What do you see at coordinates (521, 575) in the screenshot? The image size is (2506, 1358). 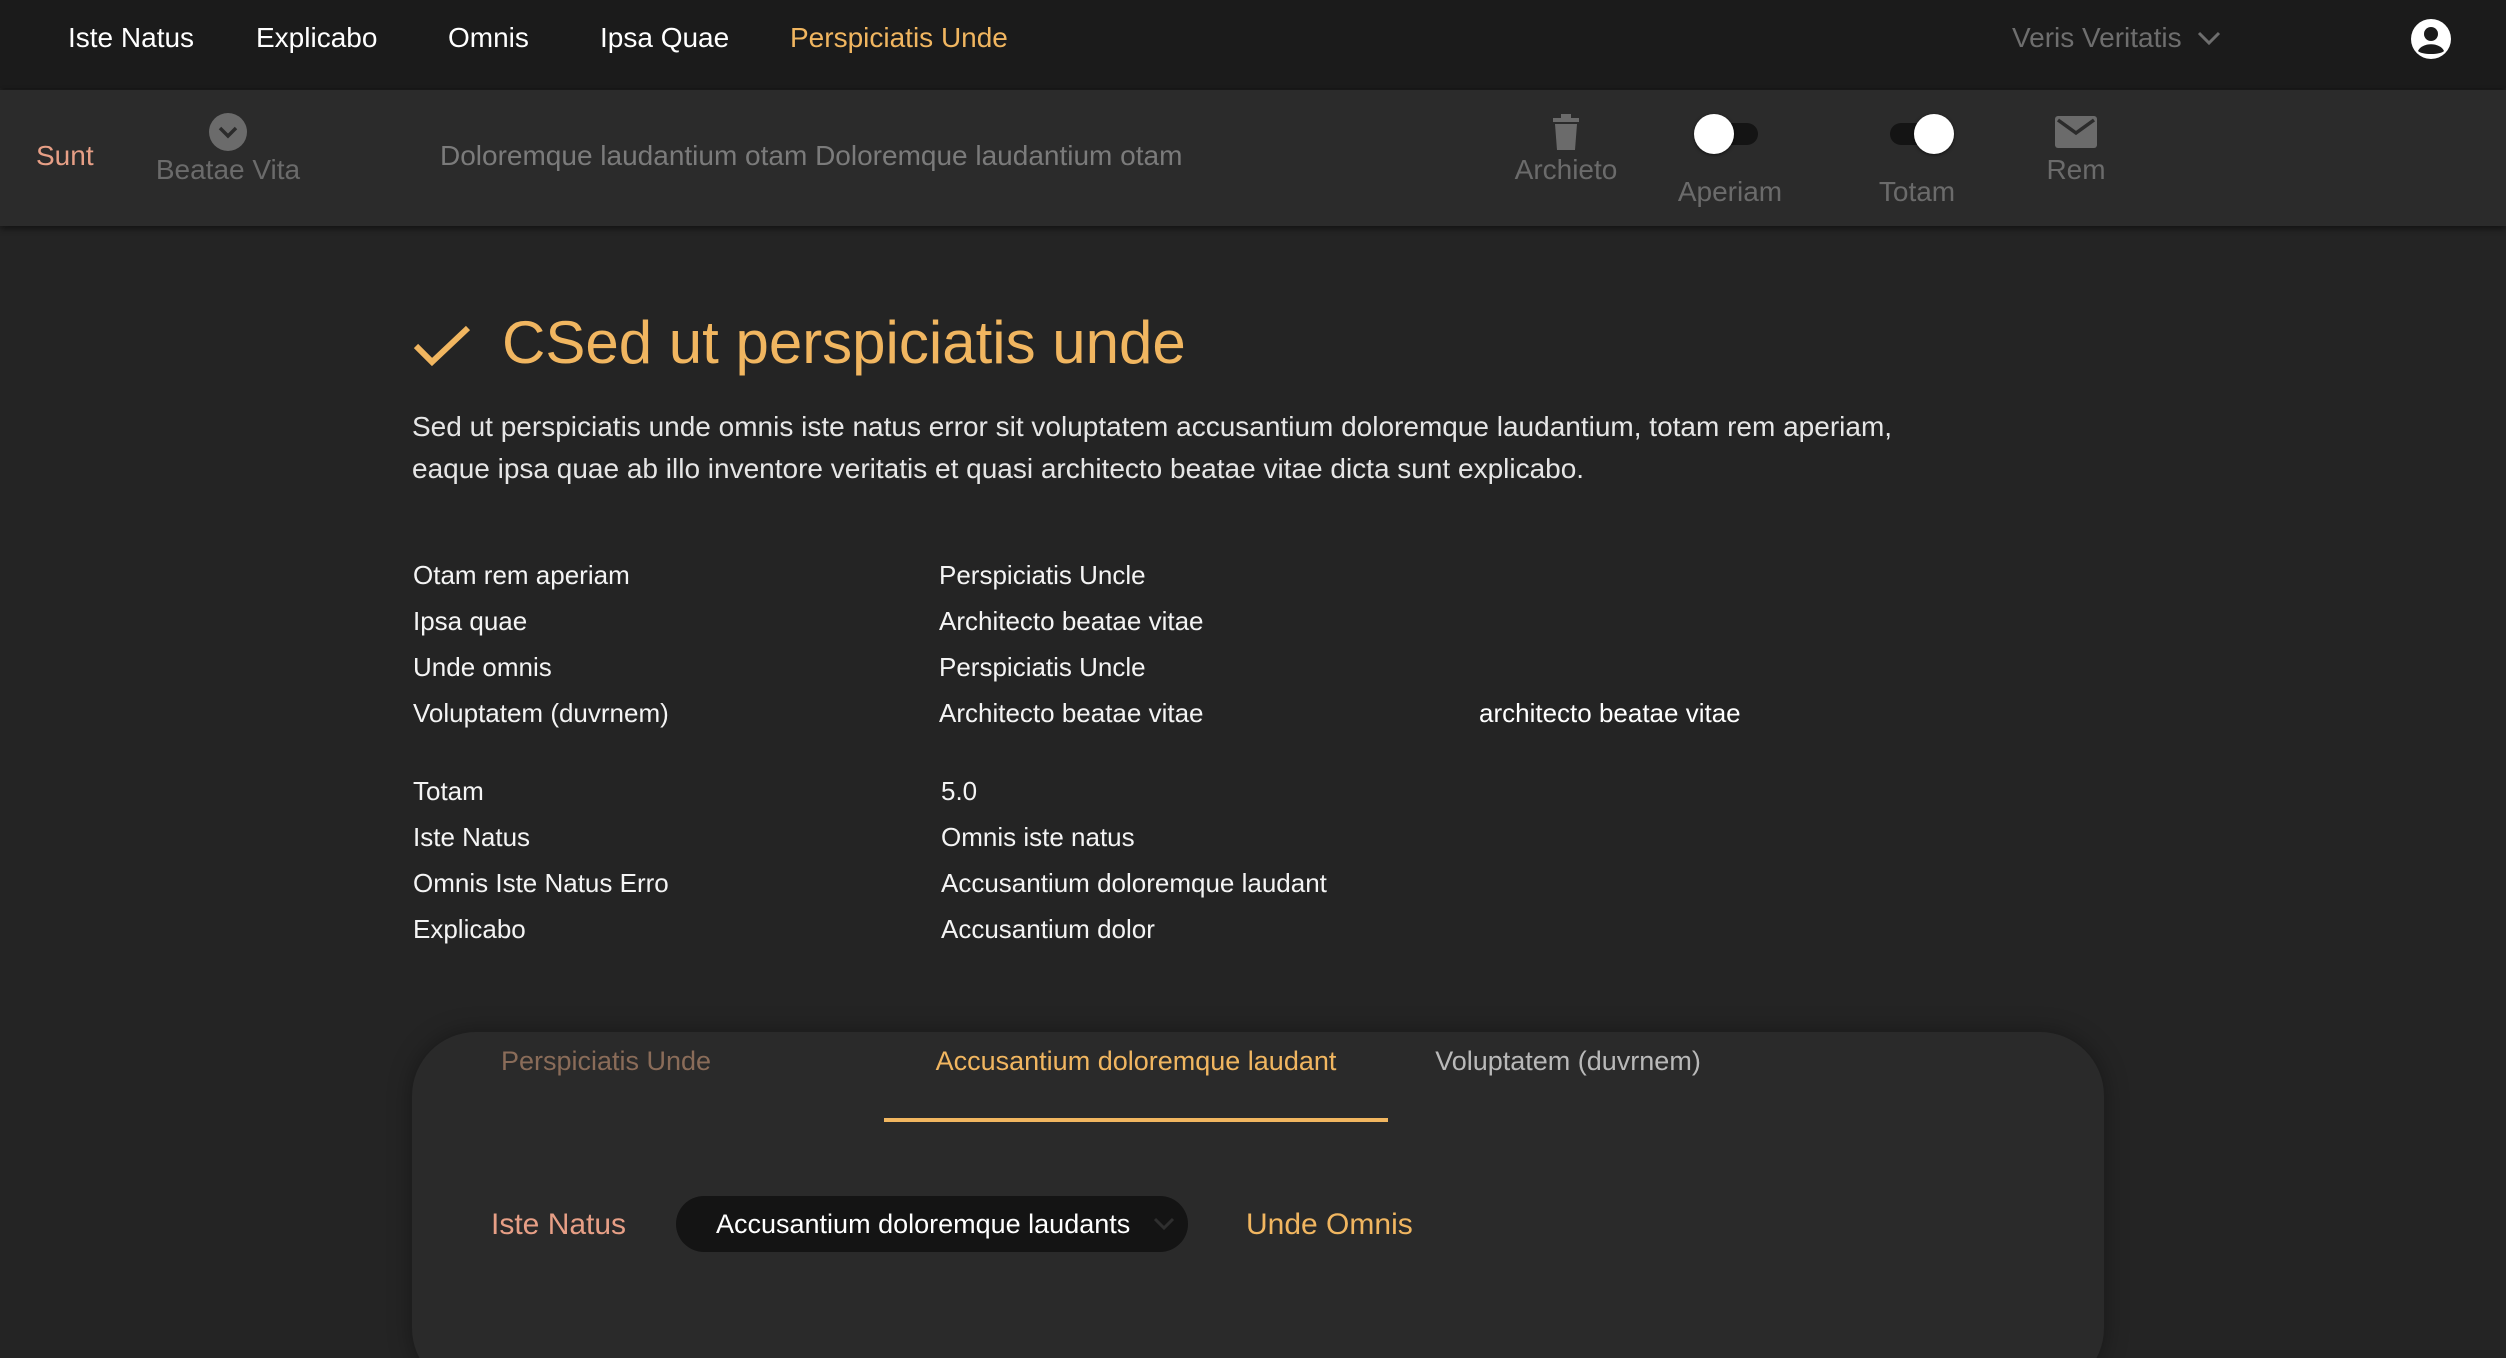 I see `detail-key: Otam rem aperiam` at bounding box center [521, 575].